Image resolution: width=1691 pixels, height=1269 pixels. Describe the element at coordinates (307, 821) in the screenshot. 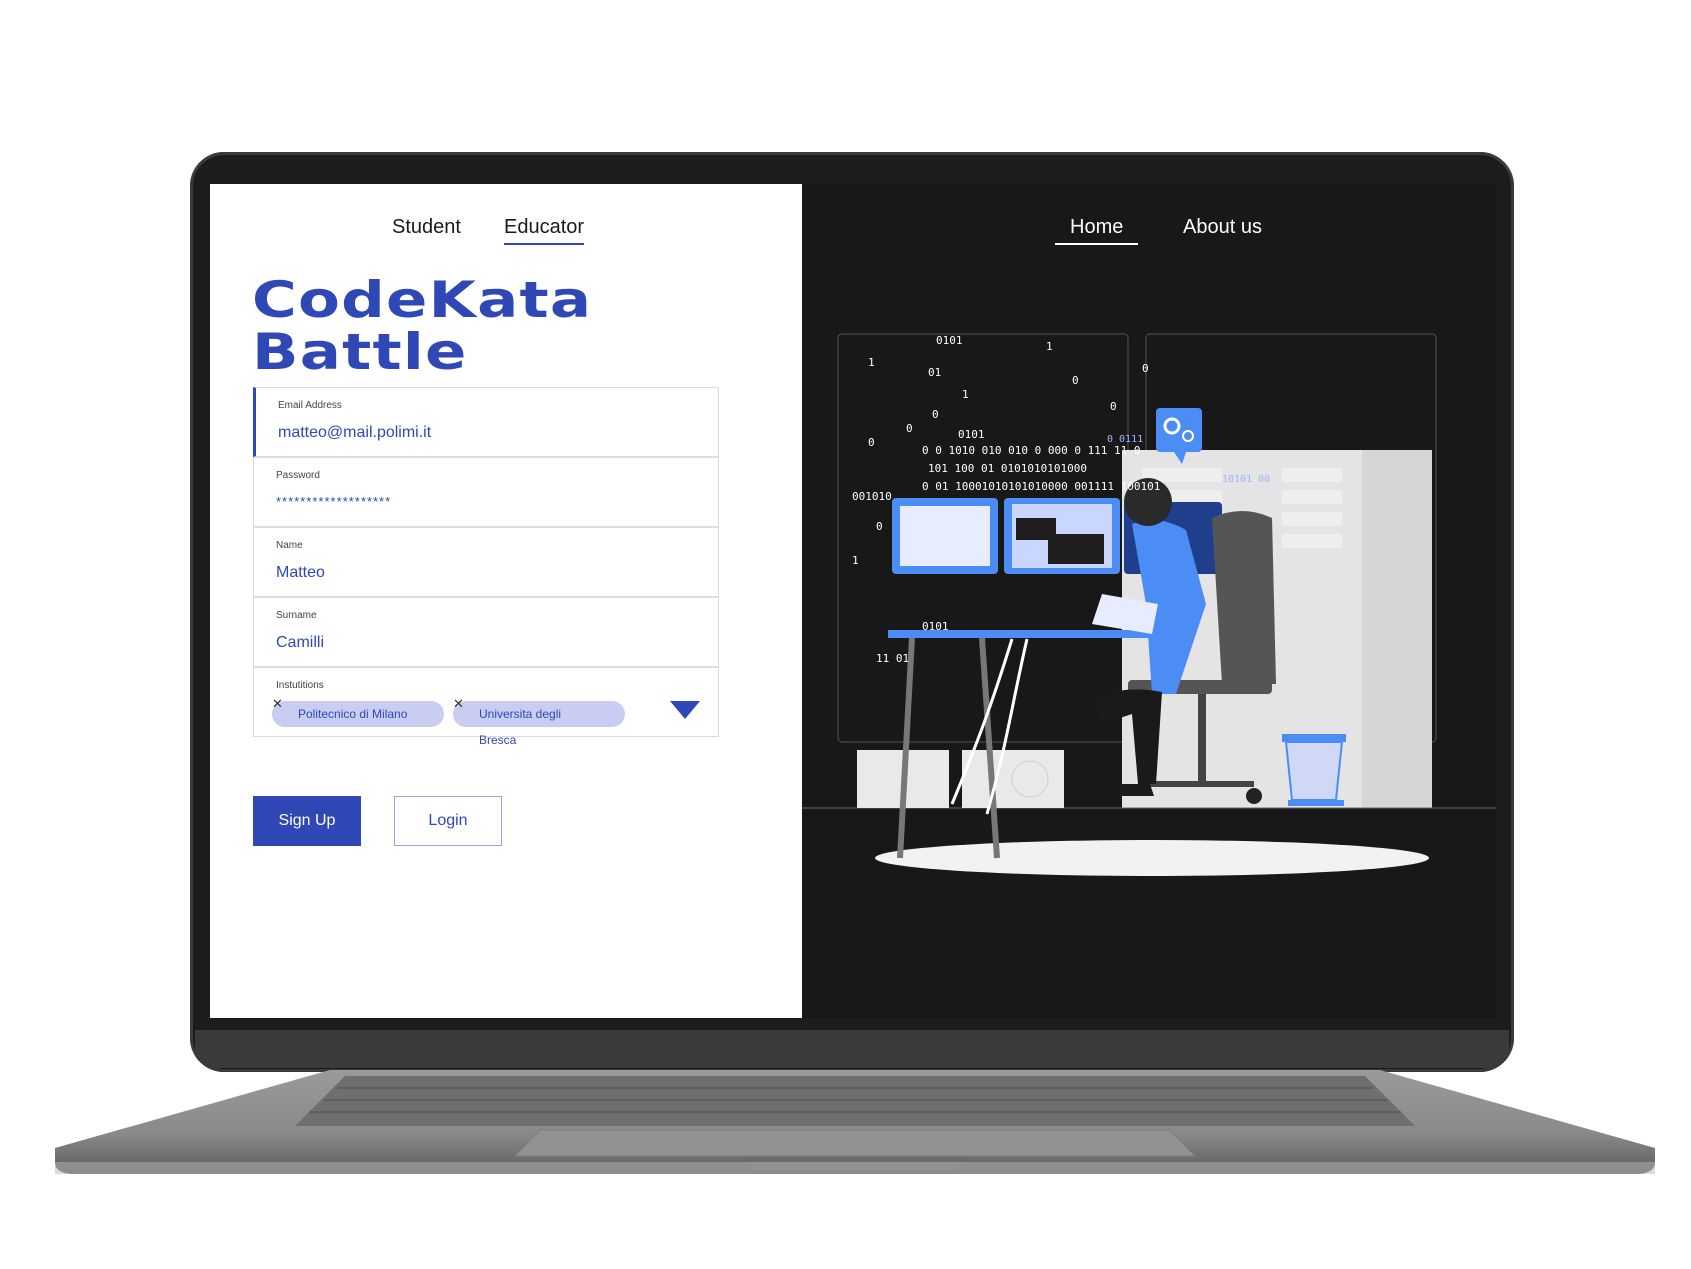

I see `signup-button: Sign Up` at that location.